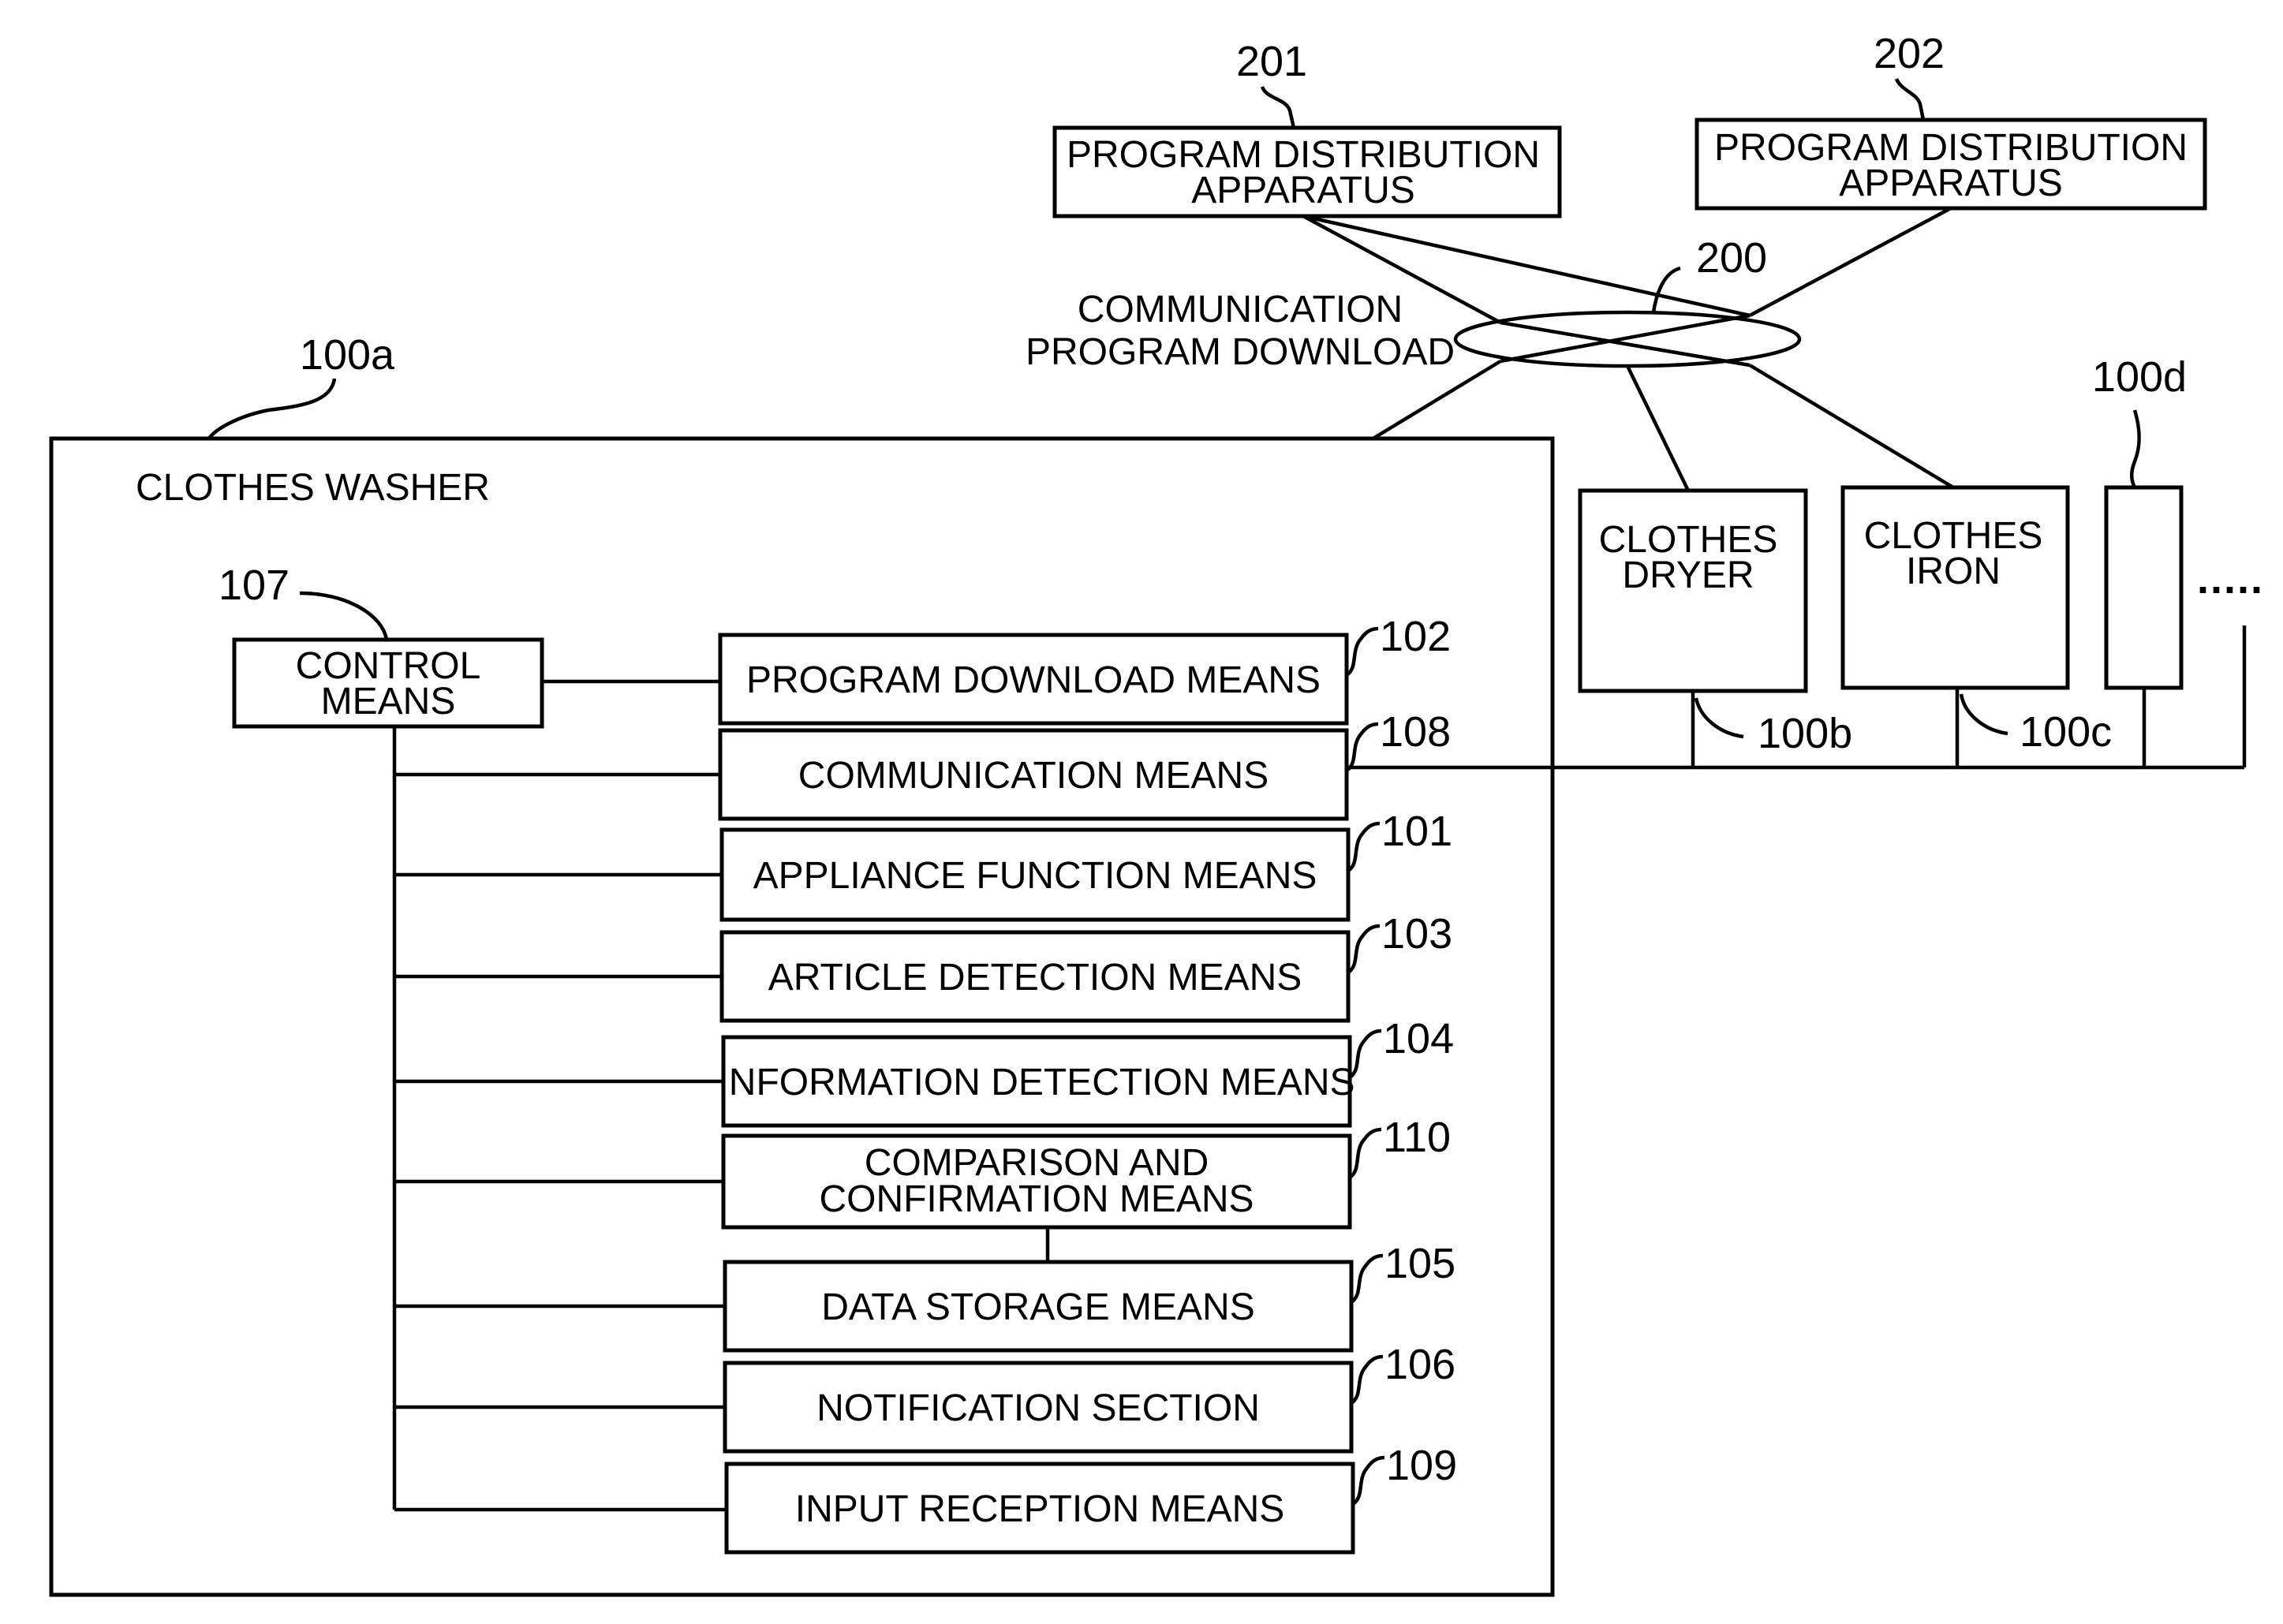  Describe the element at coordinates (2139, 377) in the screenshot. I see `ref-100d: 100d` at that location.